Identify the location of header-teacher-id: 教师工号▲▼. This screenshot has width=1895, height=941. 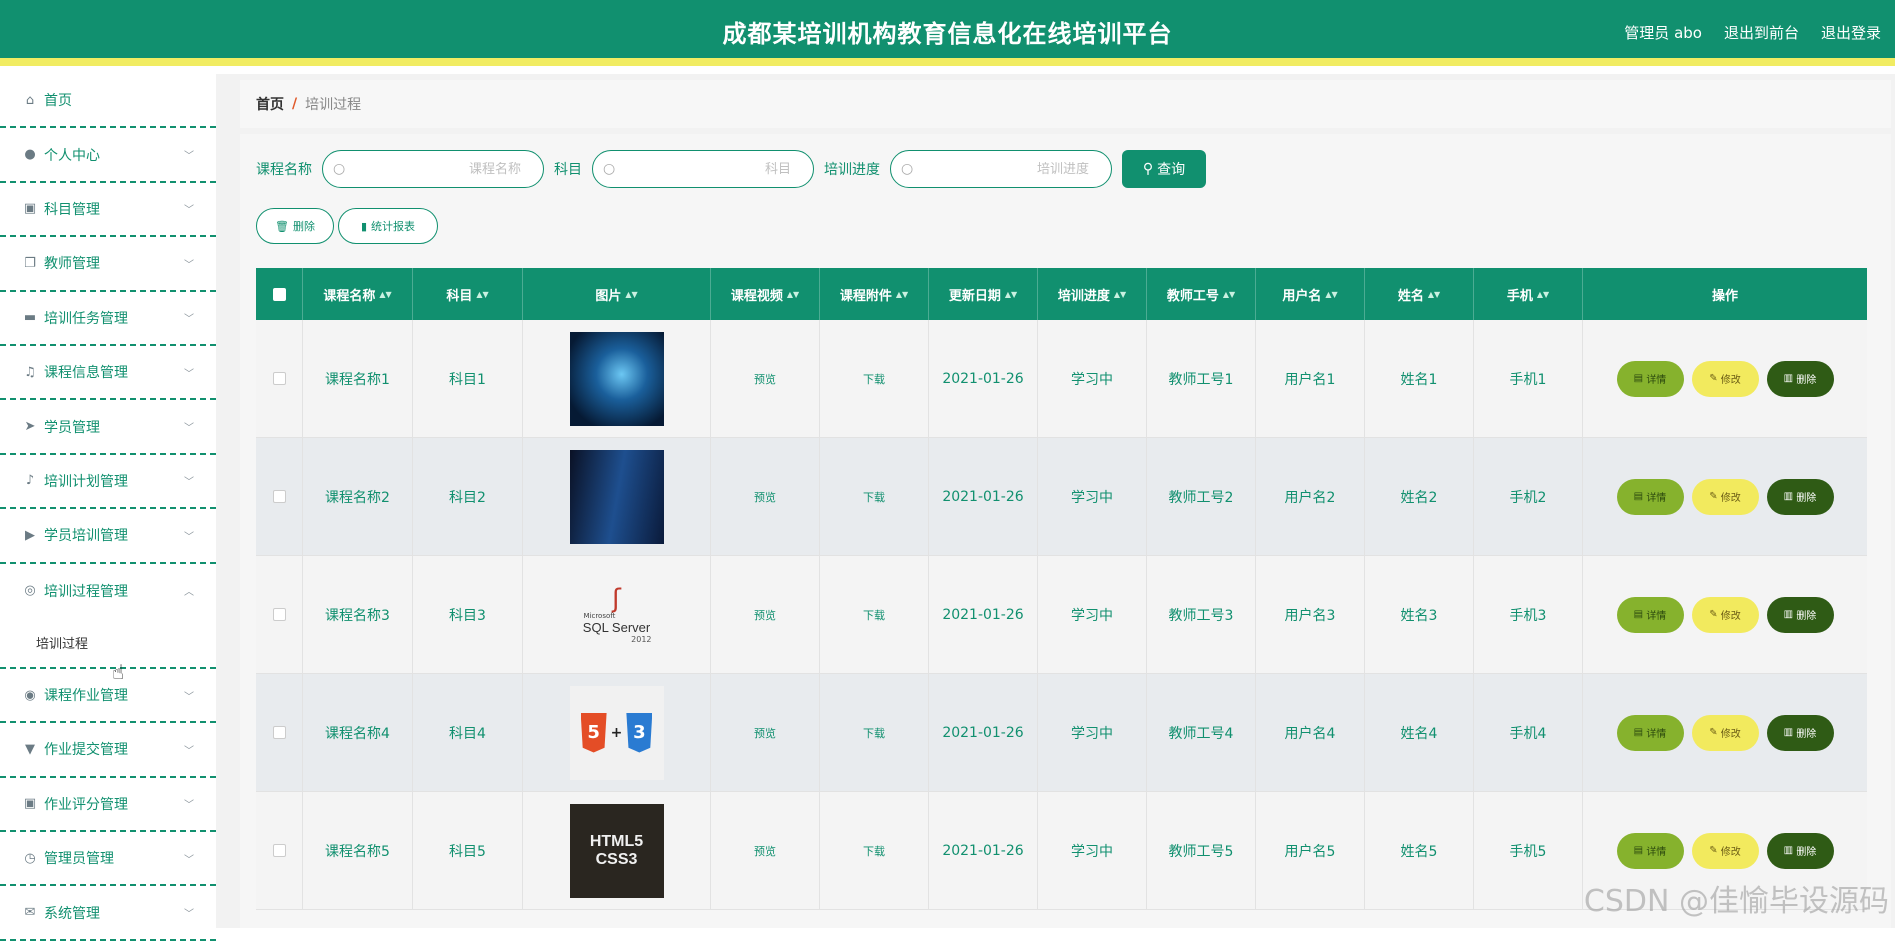
(1201, 294).